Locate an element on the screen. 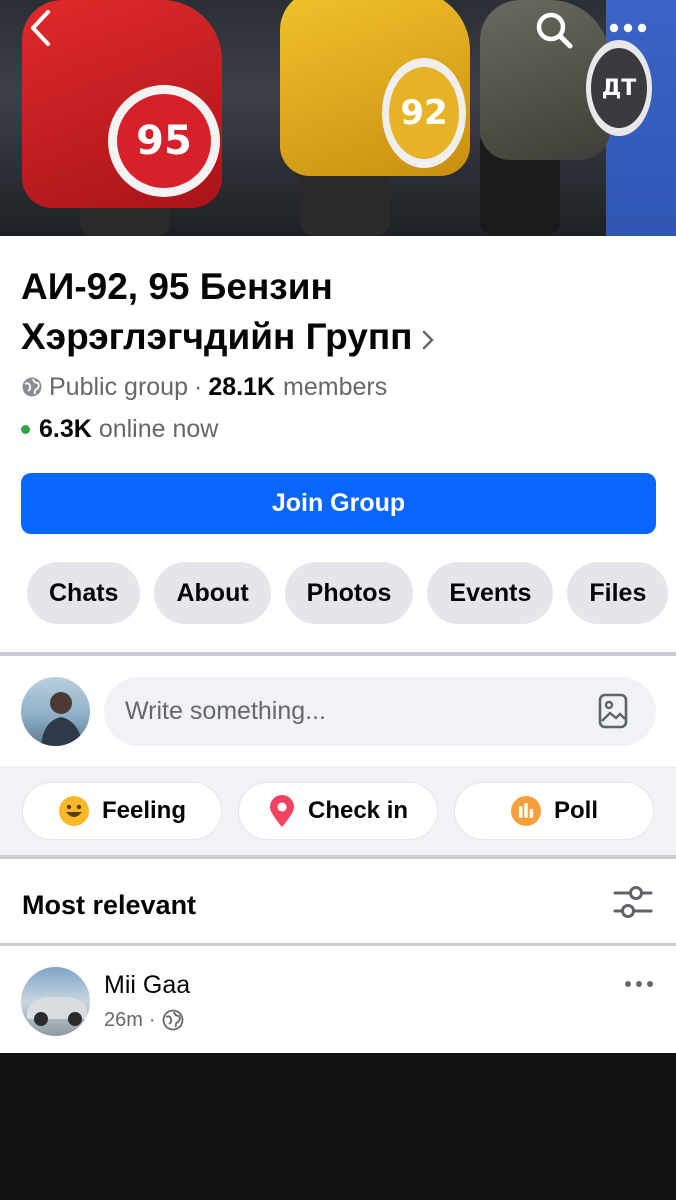 Image resolution: width=676 pixels, height=1200 pixels. back-icon is located at coordinates (40, 28).